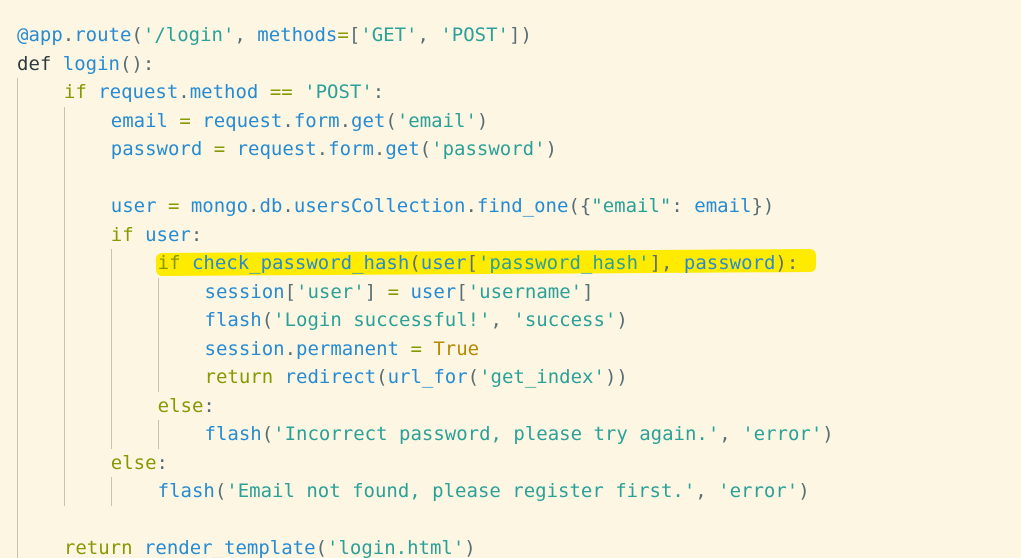 Image resolution: width=1021 pixels, height=558 pixels. I want to click on code-line: return render_template('login.html'), so click(270, 546).